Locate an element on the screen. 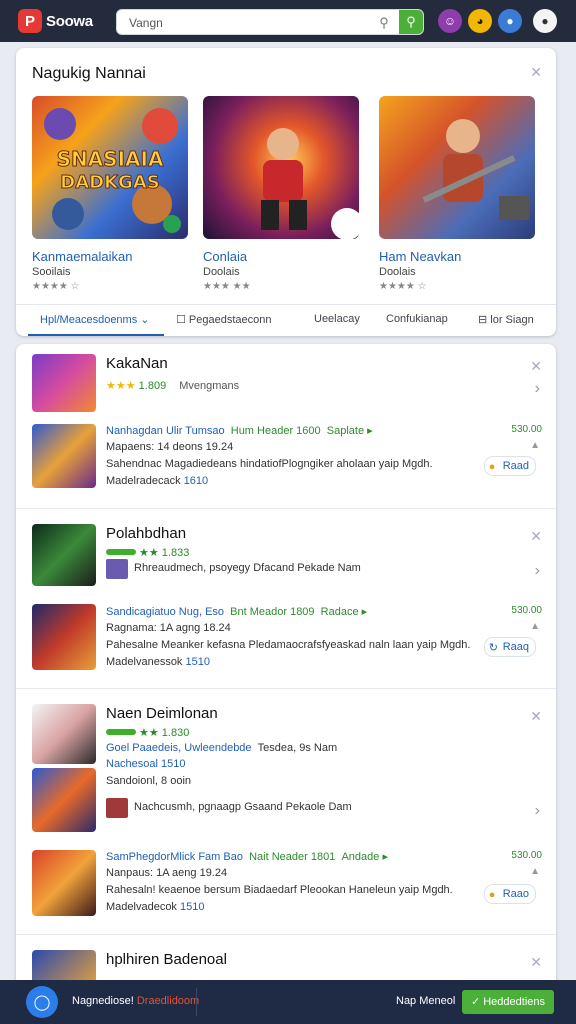  panel-title: Nagukig Nannai is located at coordinates (89, 73).